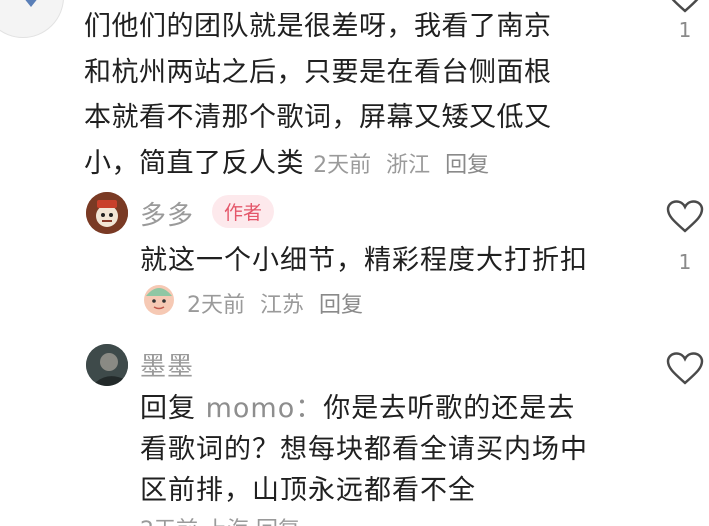 Image resolution: width=709 pixels, height=526 pixels. I want to click on avatar-duoduo, so click(107, 213).